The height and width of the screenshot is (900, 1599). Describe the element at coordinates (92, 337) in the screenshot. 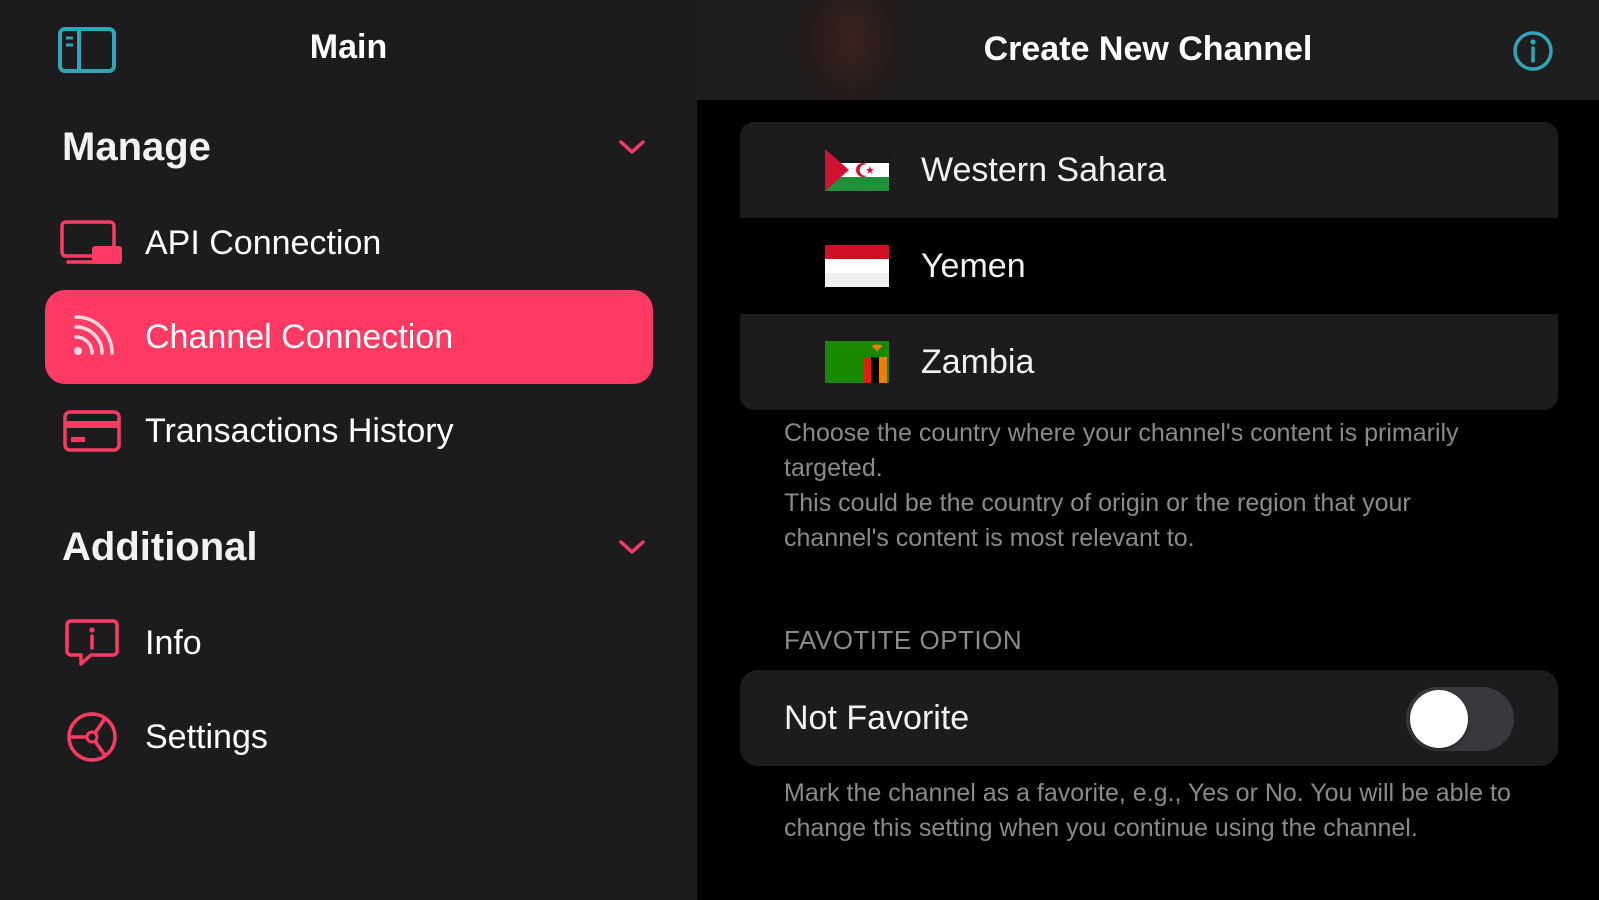

I see `rss-feed-icon` at that location.